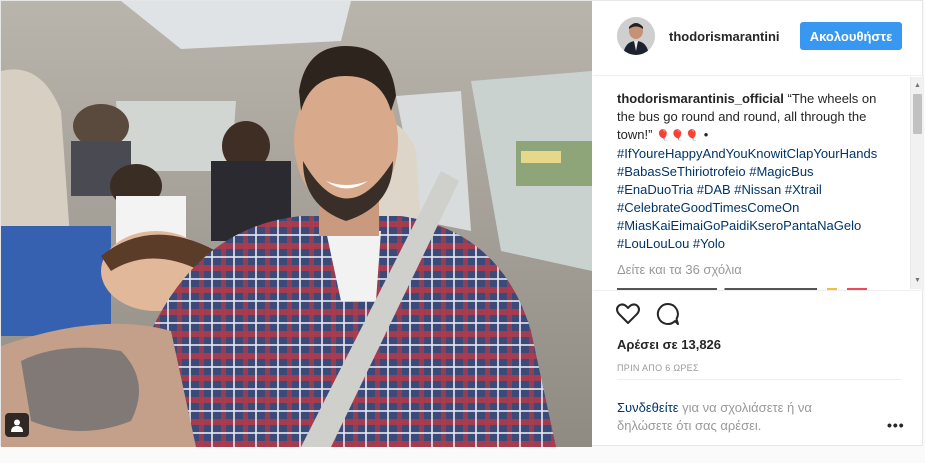  I want to click on post-header: thodorismarantini Ακολουθήστε, so click(758, 38).